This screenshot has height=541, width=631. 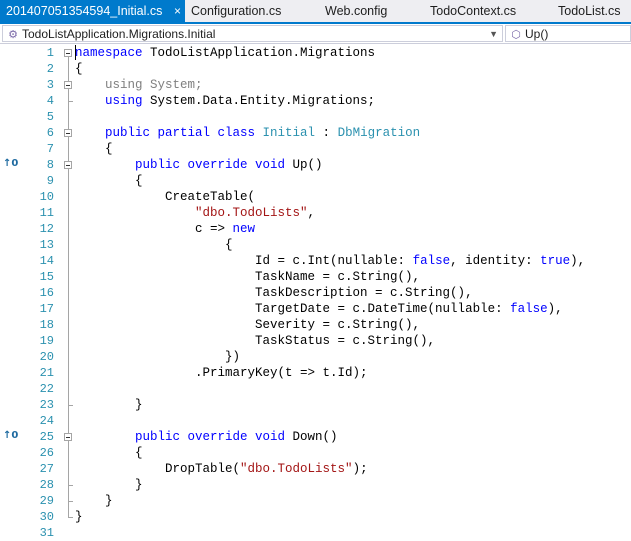 What do you see at coordinates (46, 485) in the screenshot?
I see `line-number: 28` at bounding box center [46, 485].